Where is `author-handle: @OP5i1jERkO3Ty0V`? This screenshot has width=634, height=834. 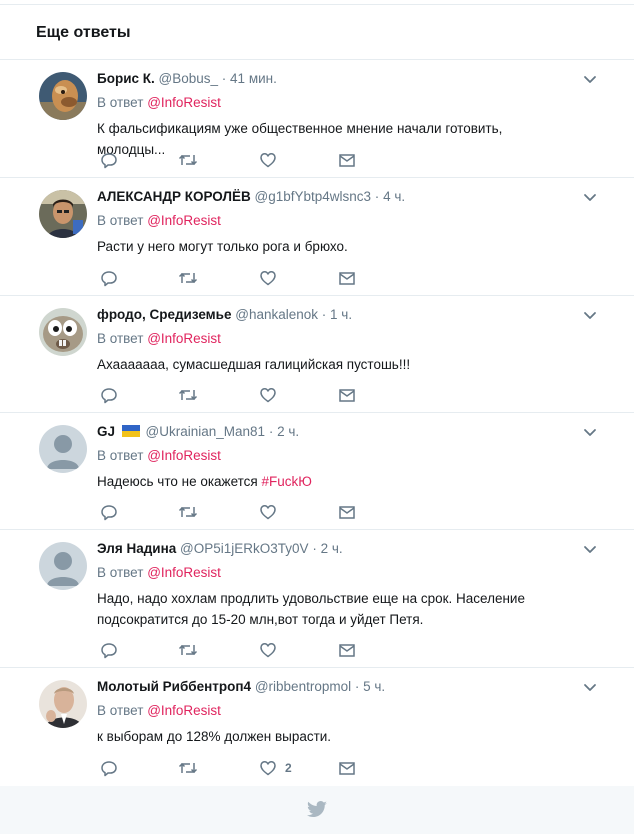 author-handle: @OP5i1jERkO3Ty0V is located at coordinates (244, 548).